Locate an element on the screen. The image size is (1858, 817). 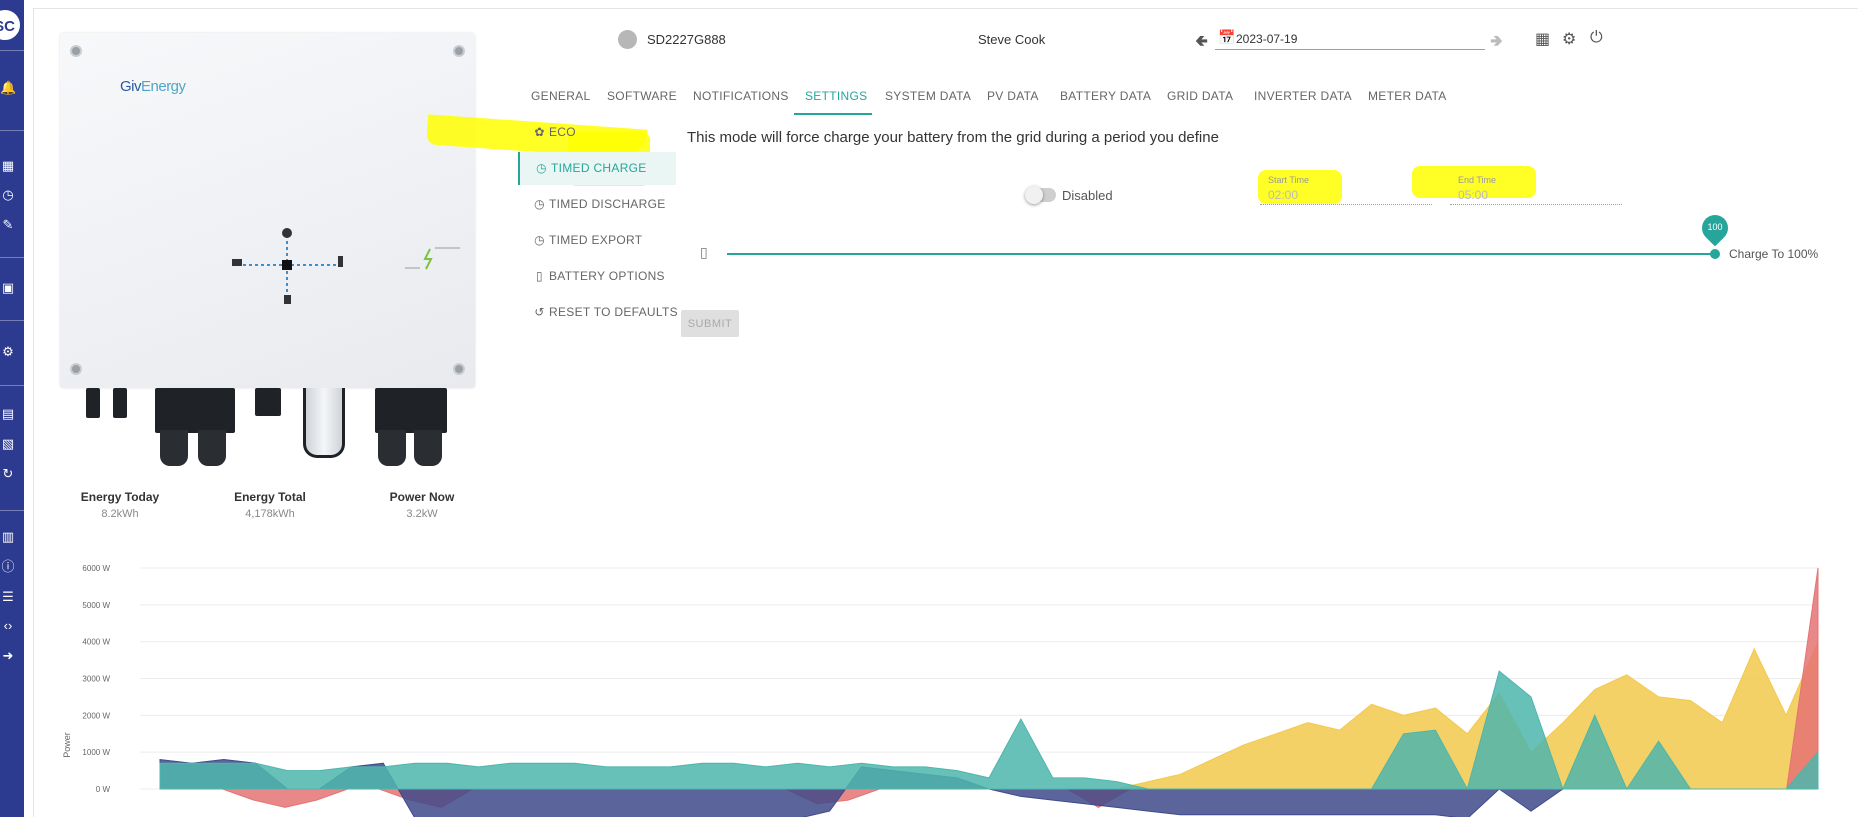
tab-general: GENERAL is located at coordinates (560, 96).